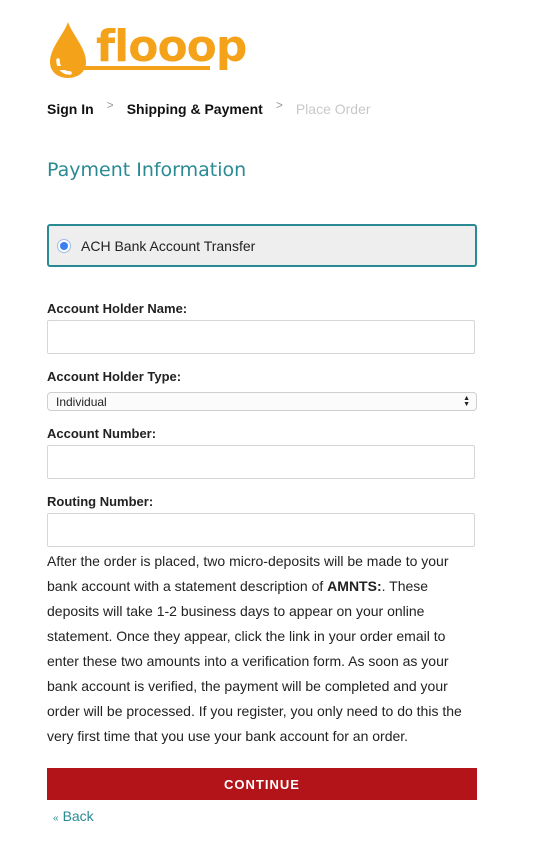 The image size is (554, 848). Describe the element at coordinates (262, 784) in the screenshot. I see `continue-button: CONTINUE` at that location.